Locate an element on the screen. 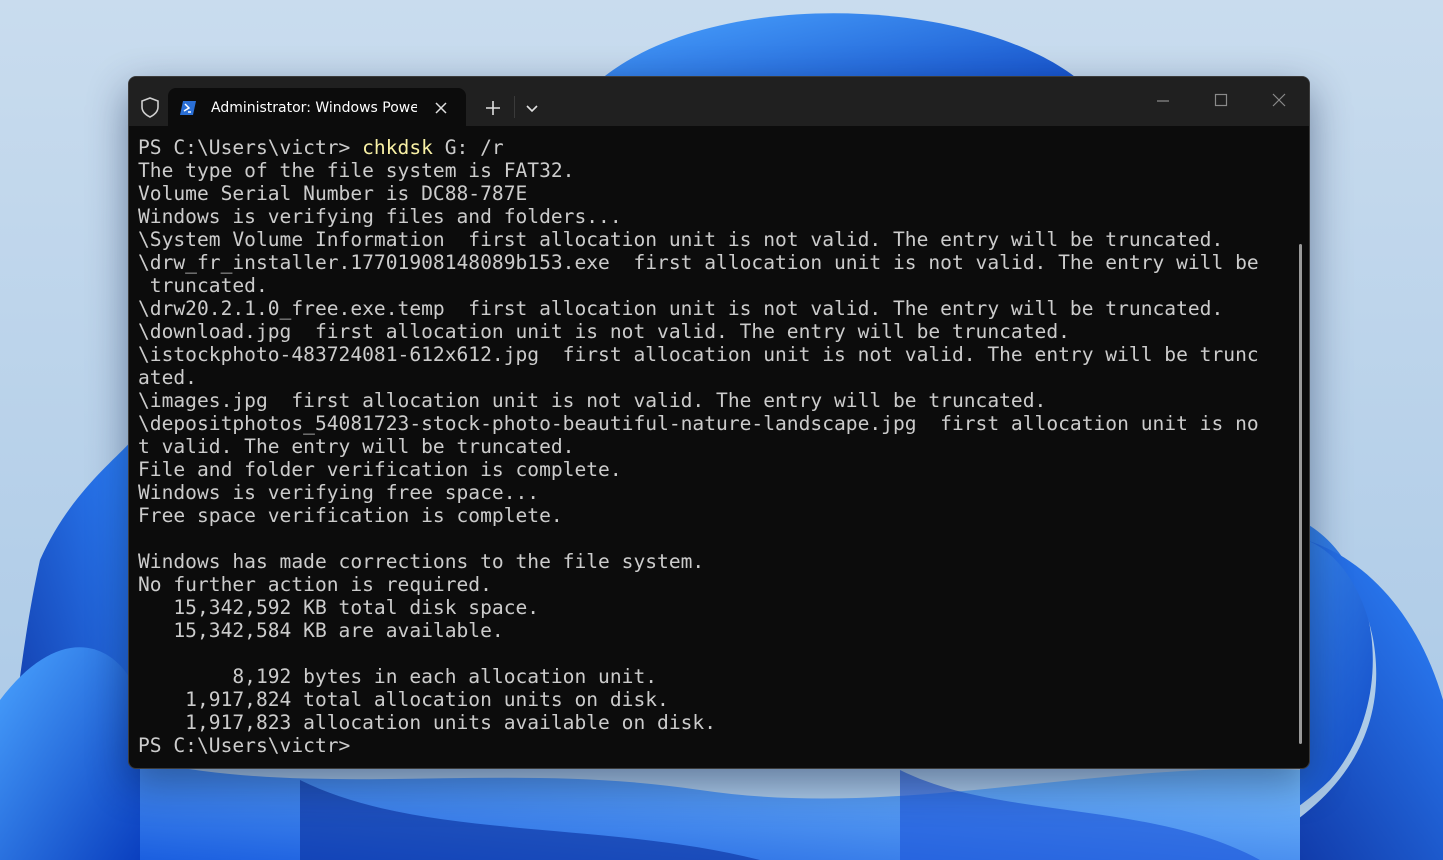 The height and width of the screenshot is (860, 1443). chevron-down-icon is located at coordinates (532, 108).